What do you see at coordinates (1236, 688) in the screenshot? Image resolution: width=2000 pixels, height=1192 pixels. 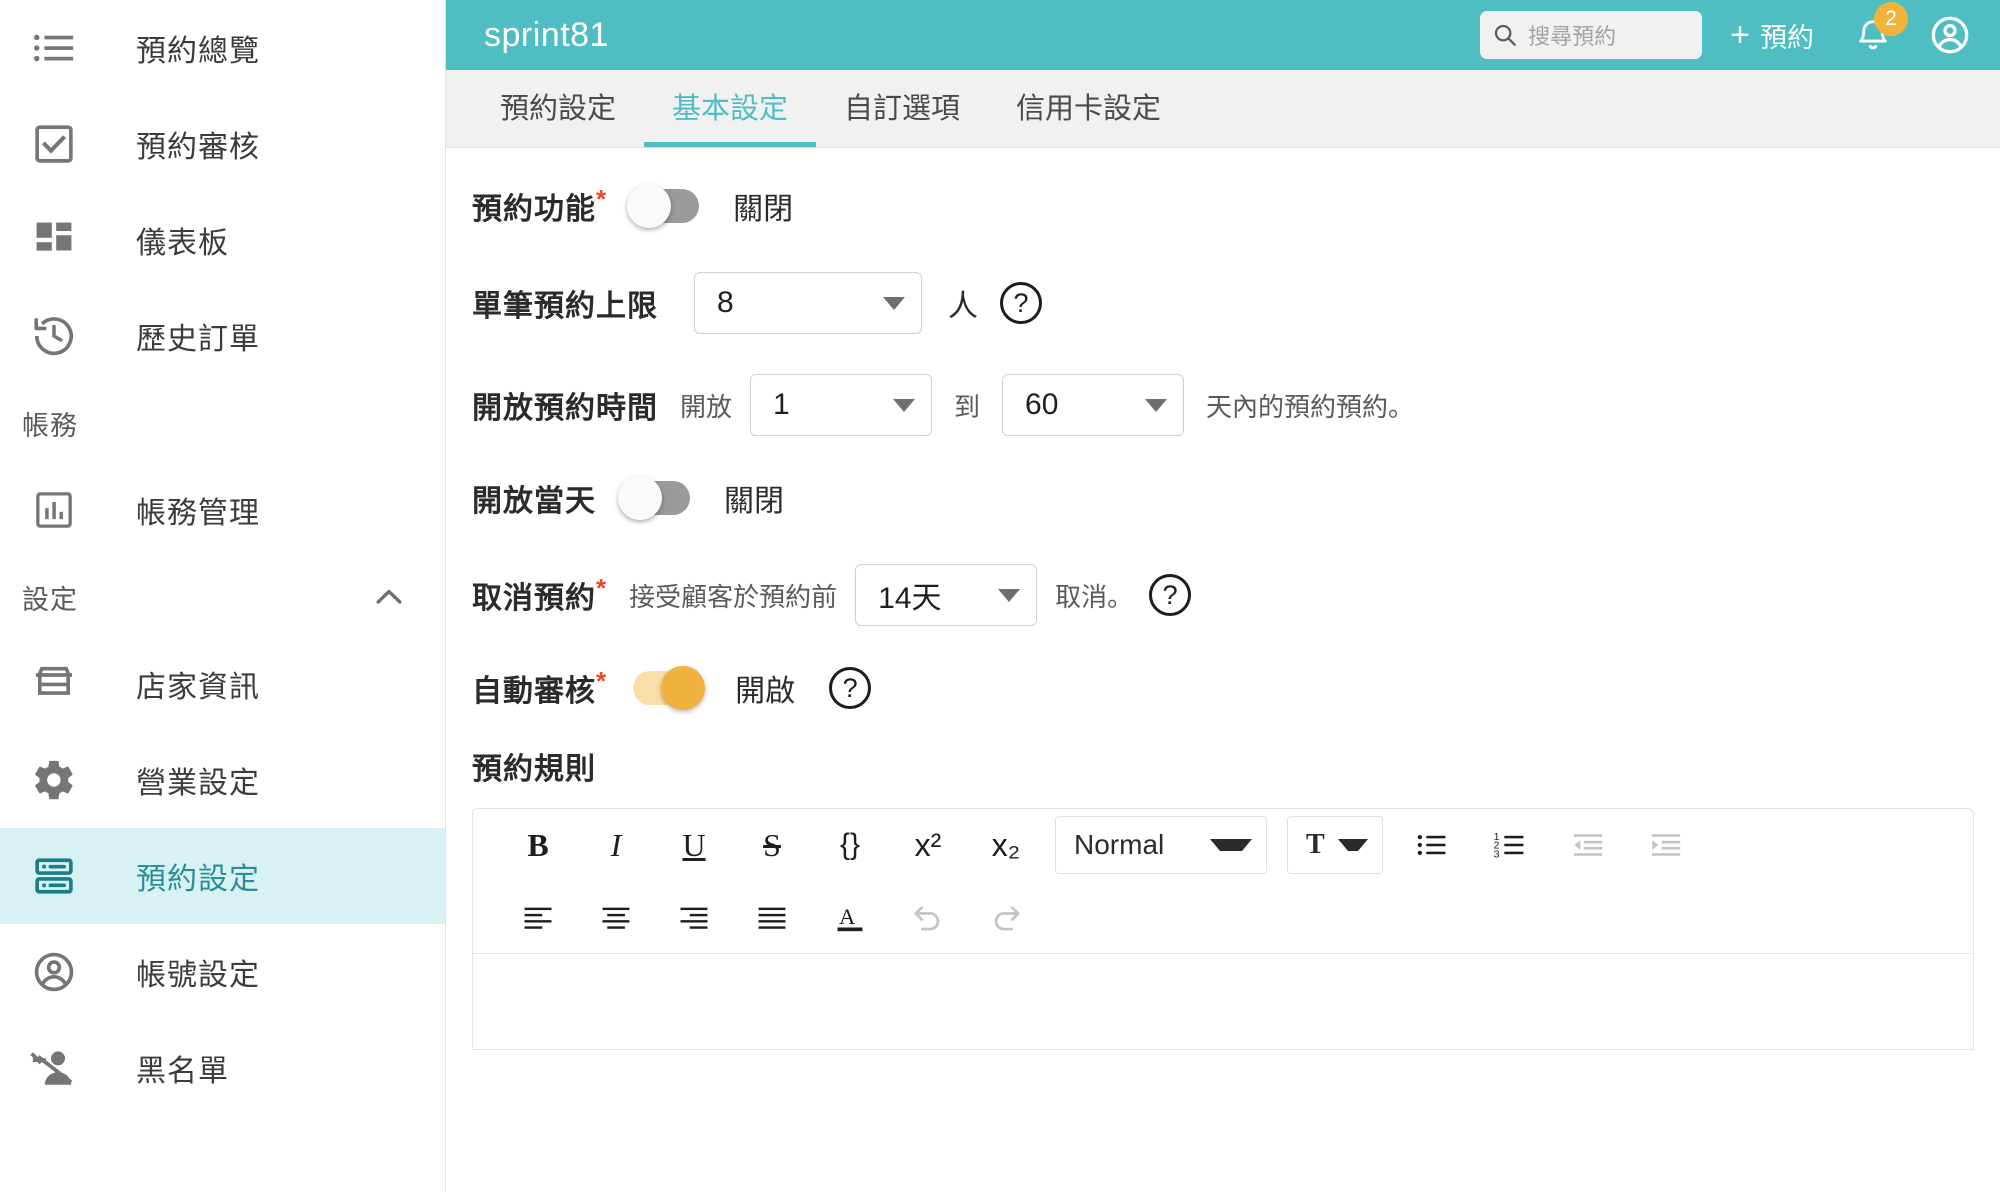 I see `field-auto-review: 自動審核* 開啟 ?` at bounding box center [1236, 688].